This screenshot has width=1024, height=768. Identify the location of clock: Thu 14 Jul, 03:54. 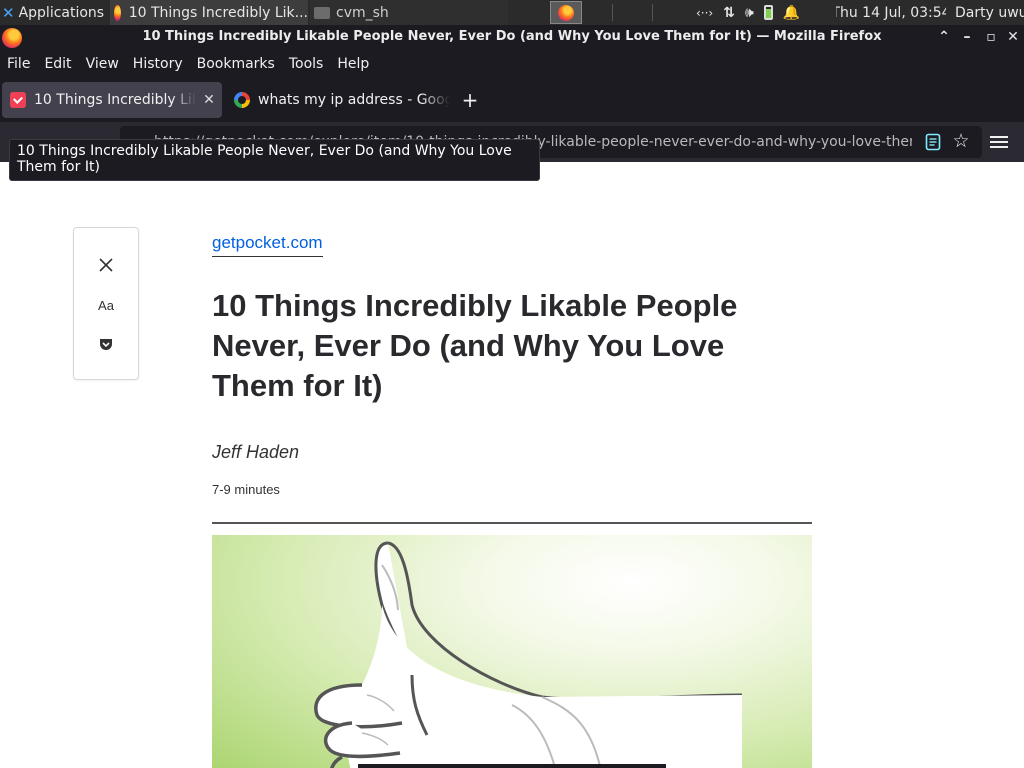
(891, 12).